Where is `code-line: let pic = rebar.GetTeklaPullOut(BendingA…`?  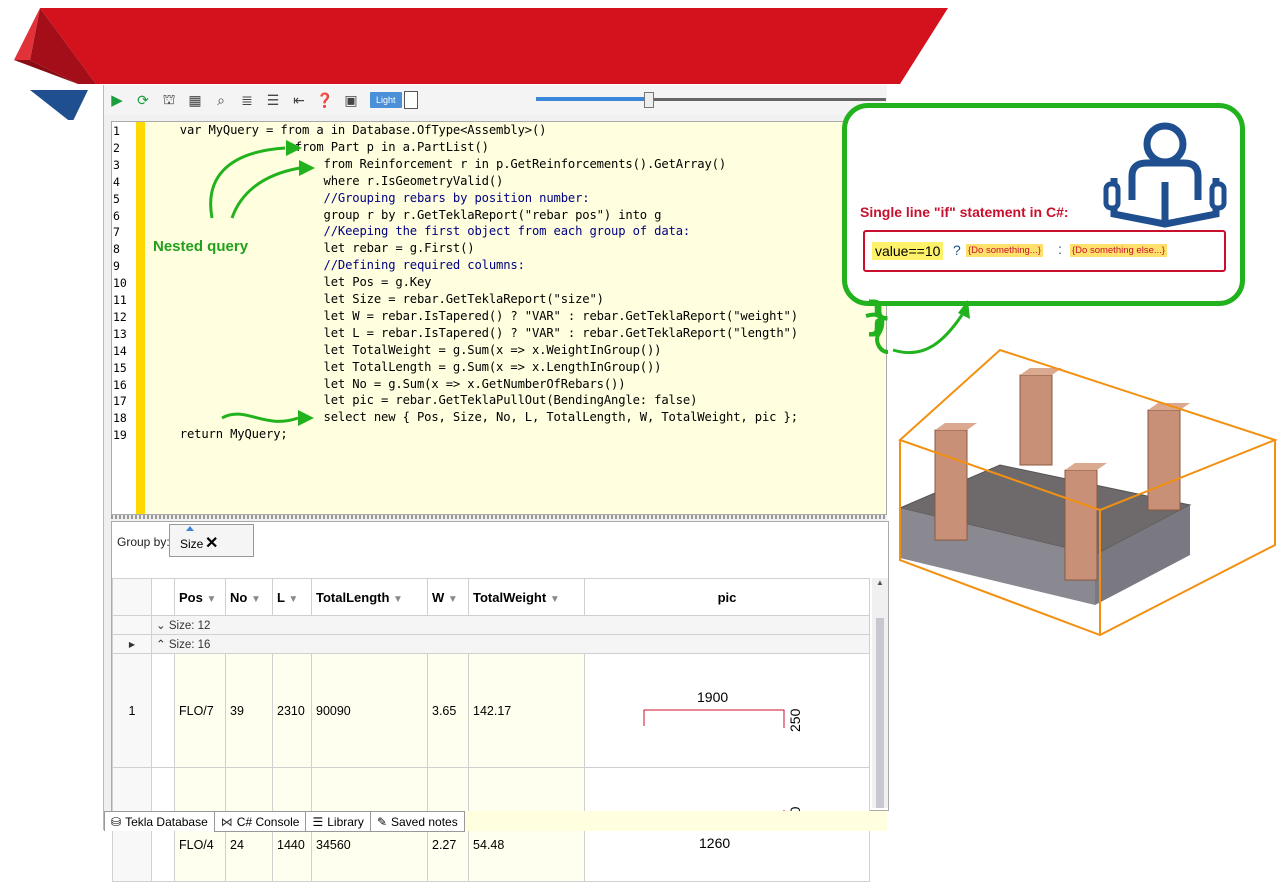
code-line: let pic = rebar.GetTeklaPullOut(BendingA… is located at coordinates (424, 400).